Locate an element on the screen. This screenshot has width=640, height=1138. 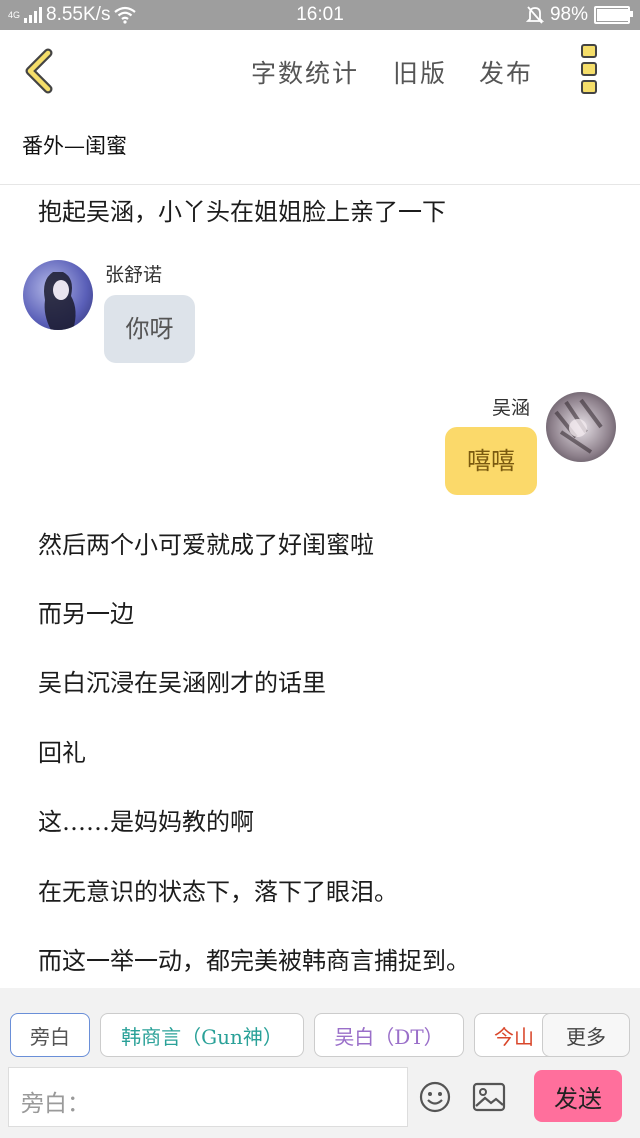
image-icon is located at coordinates (489, 1097).